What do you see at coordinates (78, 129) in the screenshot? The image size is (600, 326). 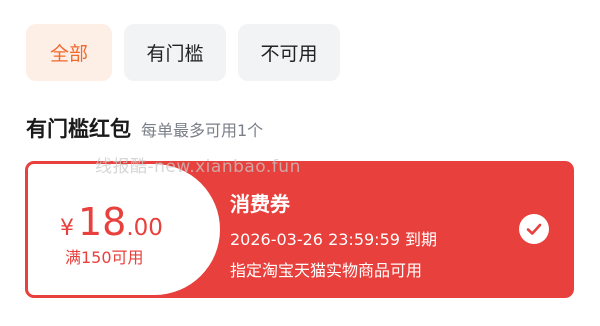 I see `section-title: 有门槛红包` at bounding box center [78, 129].